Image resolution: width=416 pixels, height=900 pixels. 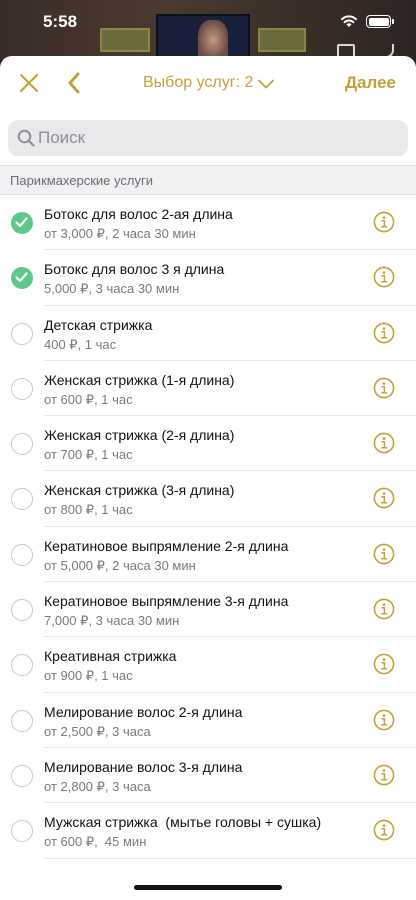 What do you see at coordinates (380, 21) in the screenshot?
I see `battery-icon` at bounding box center [380, 21].